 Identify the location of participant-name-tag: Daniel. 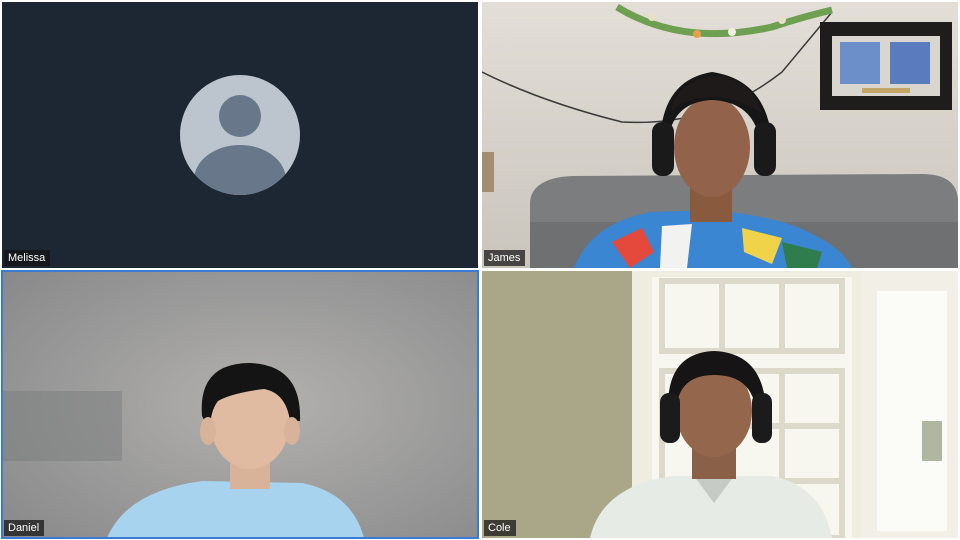
(24, 528).